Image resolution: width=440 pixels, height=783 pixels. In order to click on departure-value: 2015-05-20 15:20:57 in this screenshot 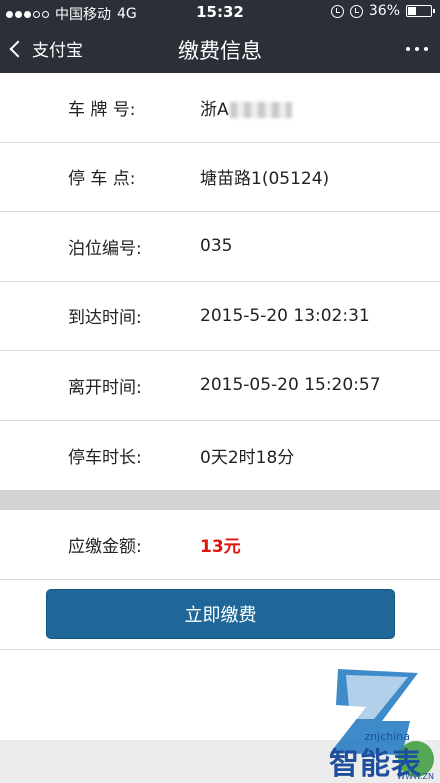, I will do `click(290, 385)`.